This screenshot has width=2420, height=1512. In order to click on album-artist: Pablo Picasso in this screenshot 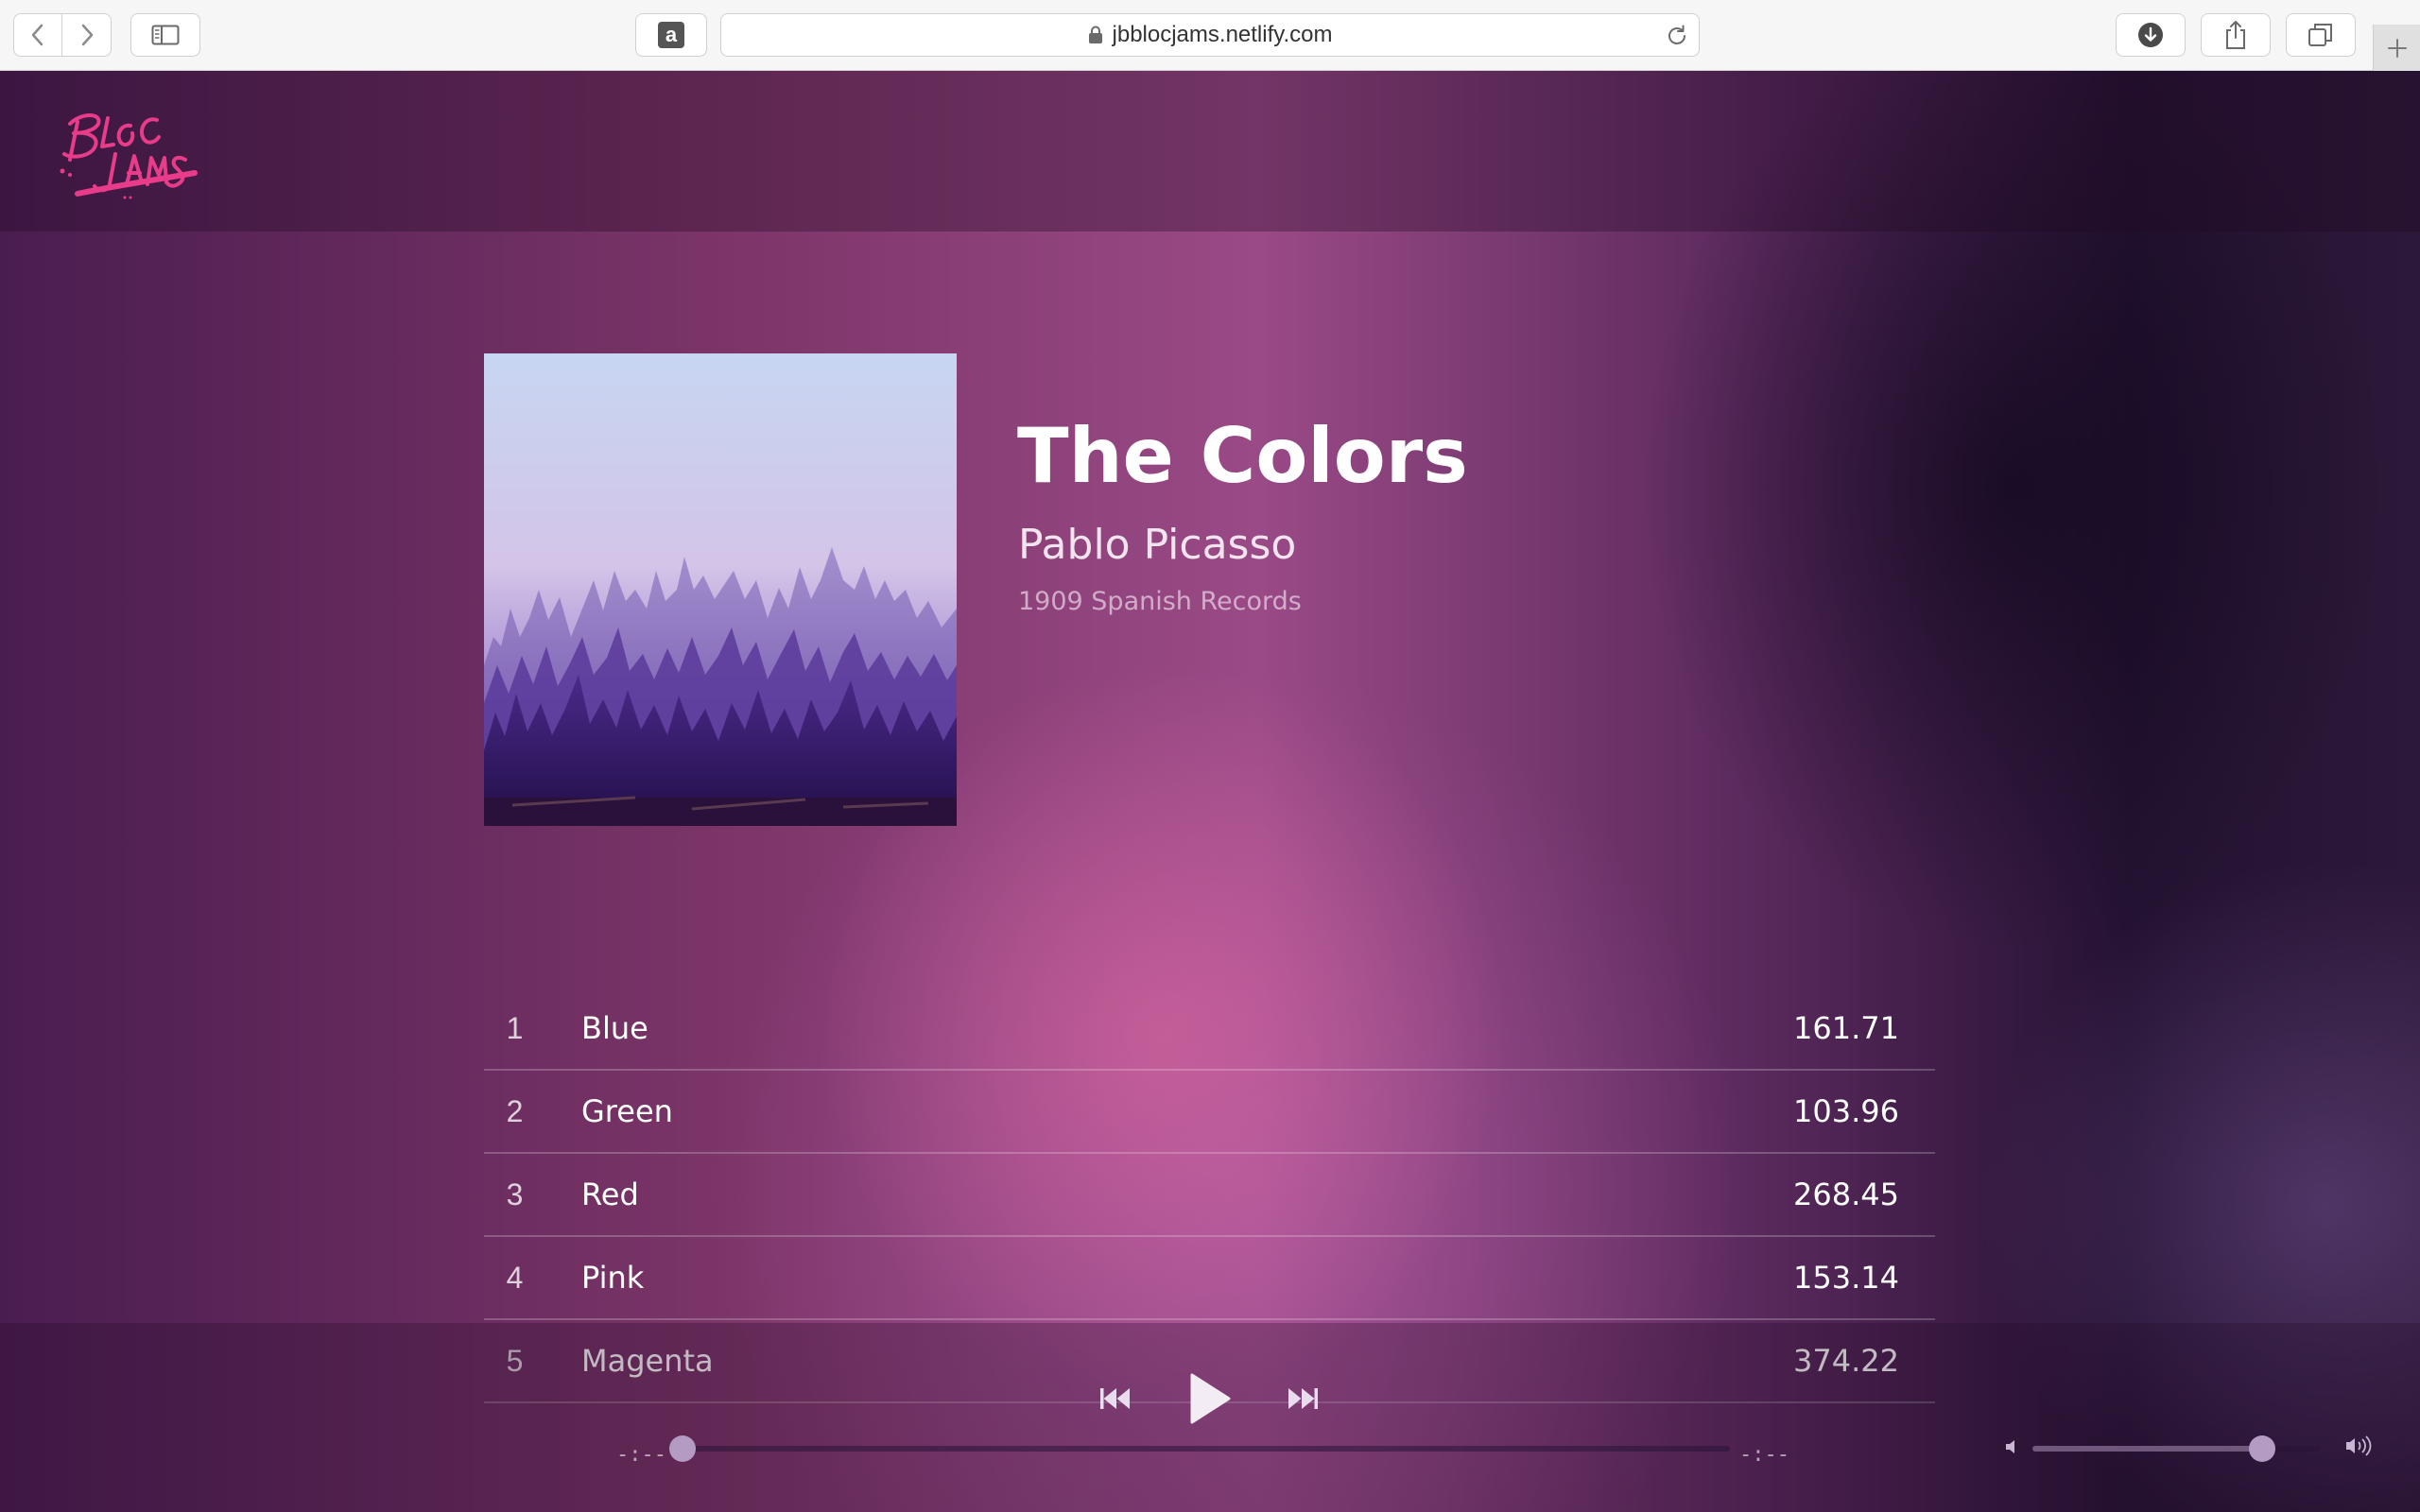, I will do `click(1157, 545)`.